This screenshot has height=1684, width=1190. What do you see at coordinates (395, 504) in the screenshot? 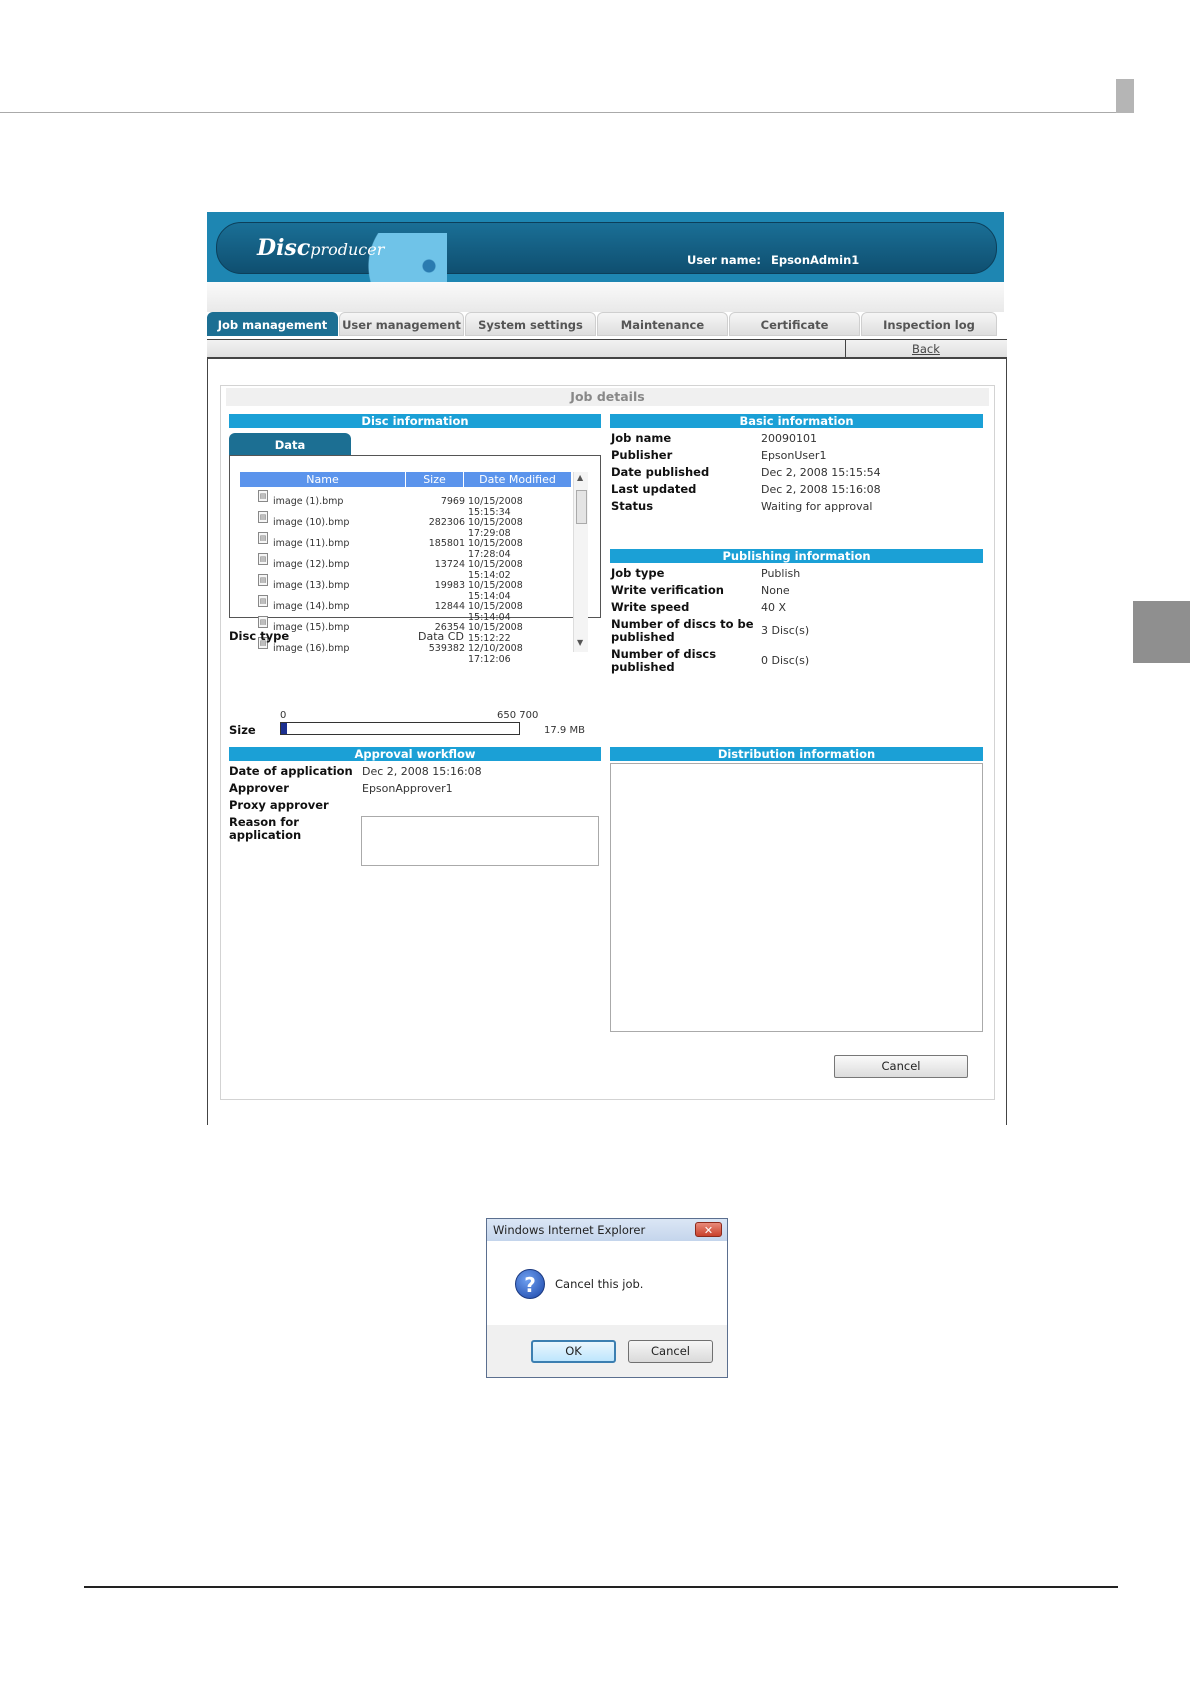
I see `file-row: ▤ image (1).bmp 7969 10/15/2008 15:15:34` at bounding box center [395, 504].